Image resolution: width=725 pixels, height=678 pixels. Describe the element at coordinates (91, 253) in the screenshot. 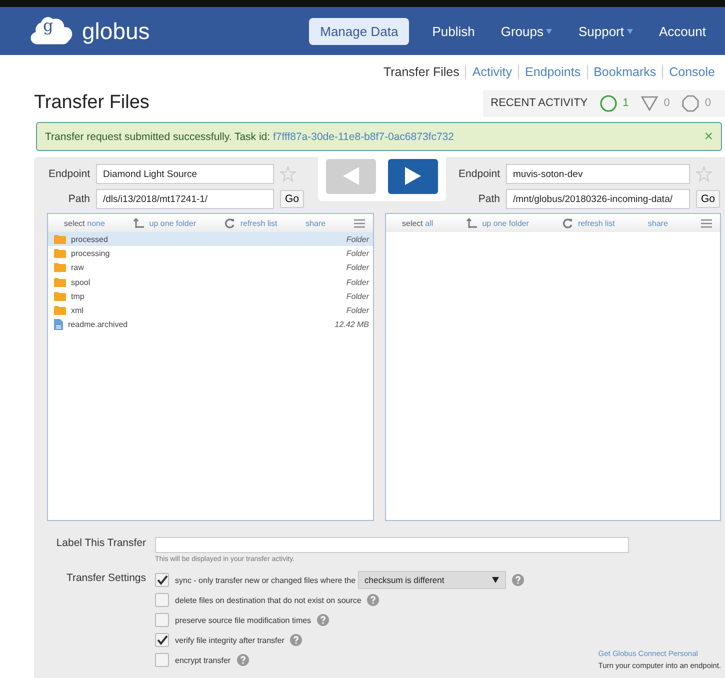

I see `file-name: processing` at that location.